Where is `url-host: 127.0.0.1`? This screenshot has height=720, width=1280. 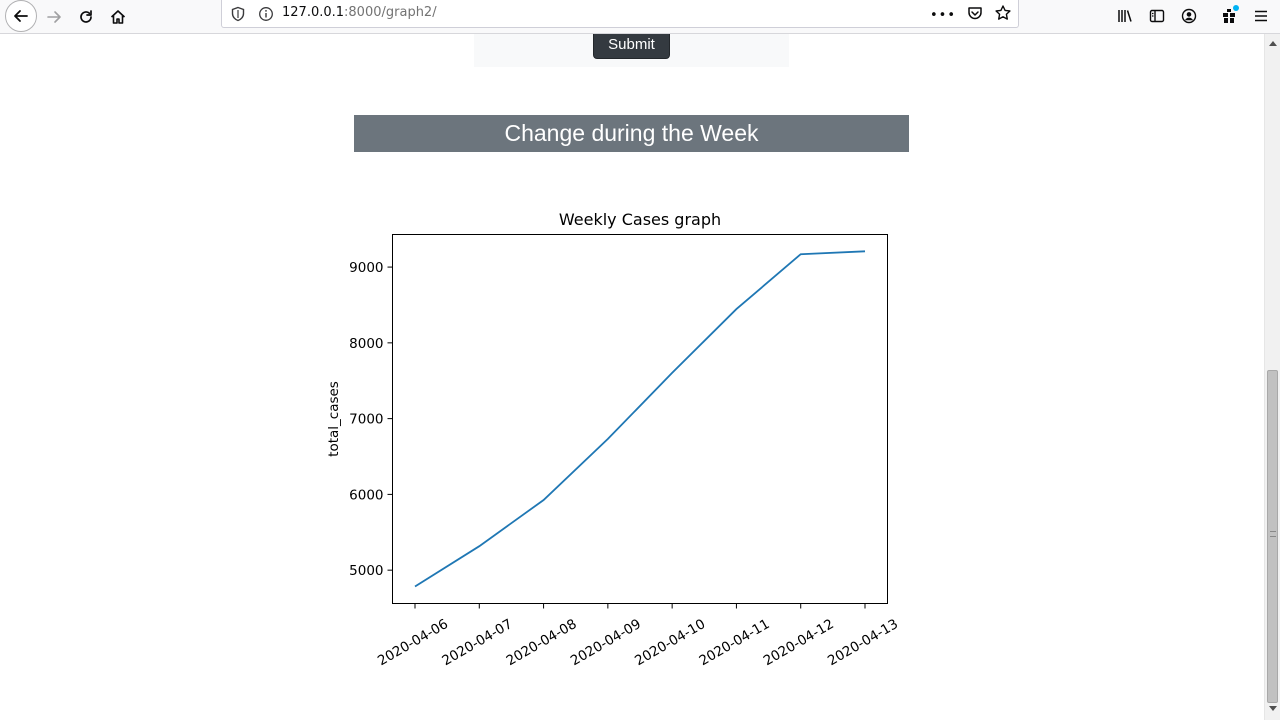
url-host: 127.0.0.1 is located at coordinates (313, 12).